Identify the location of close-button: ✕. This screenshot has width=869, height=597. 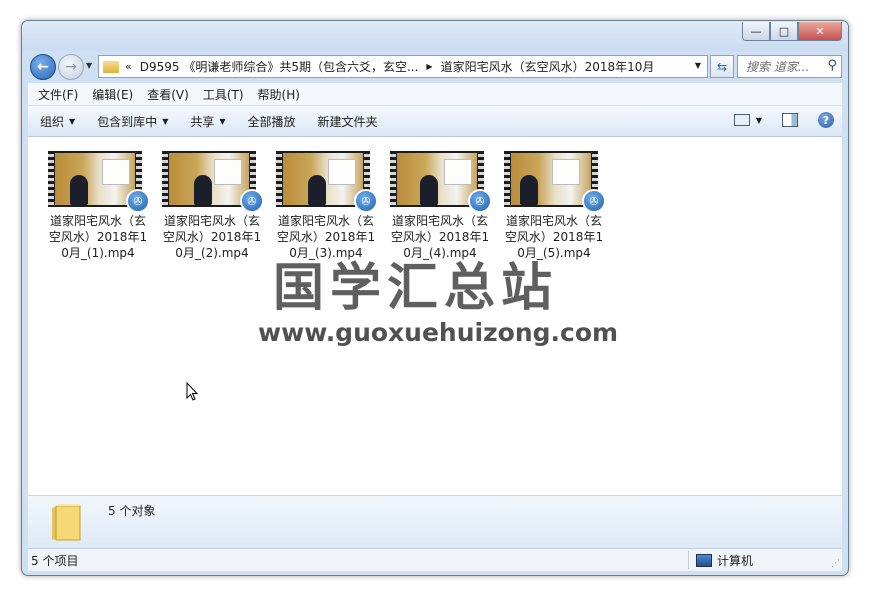
(820, 31).